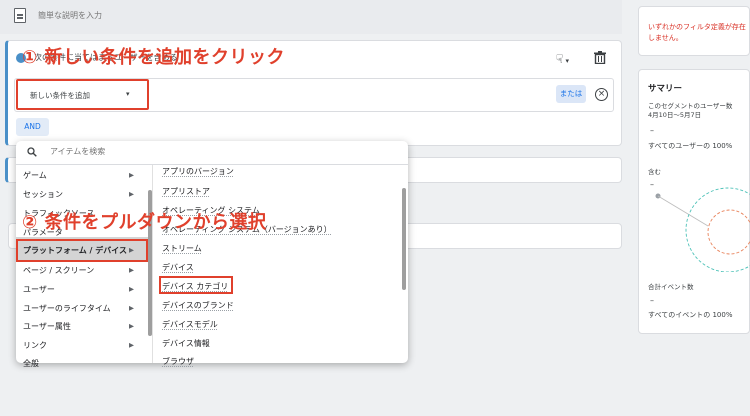  What do you see at coordinates (690, 315) in the screenshot?
I see `all-events-percent: すべてのイベントの 100%` at bounding box center [690, 315].